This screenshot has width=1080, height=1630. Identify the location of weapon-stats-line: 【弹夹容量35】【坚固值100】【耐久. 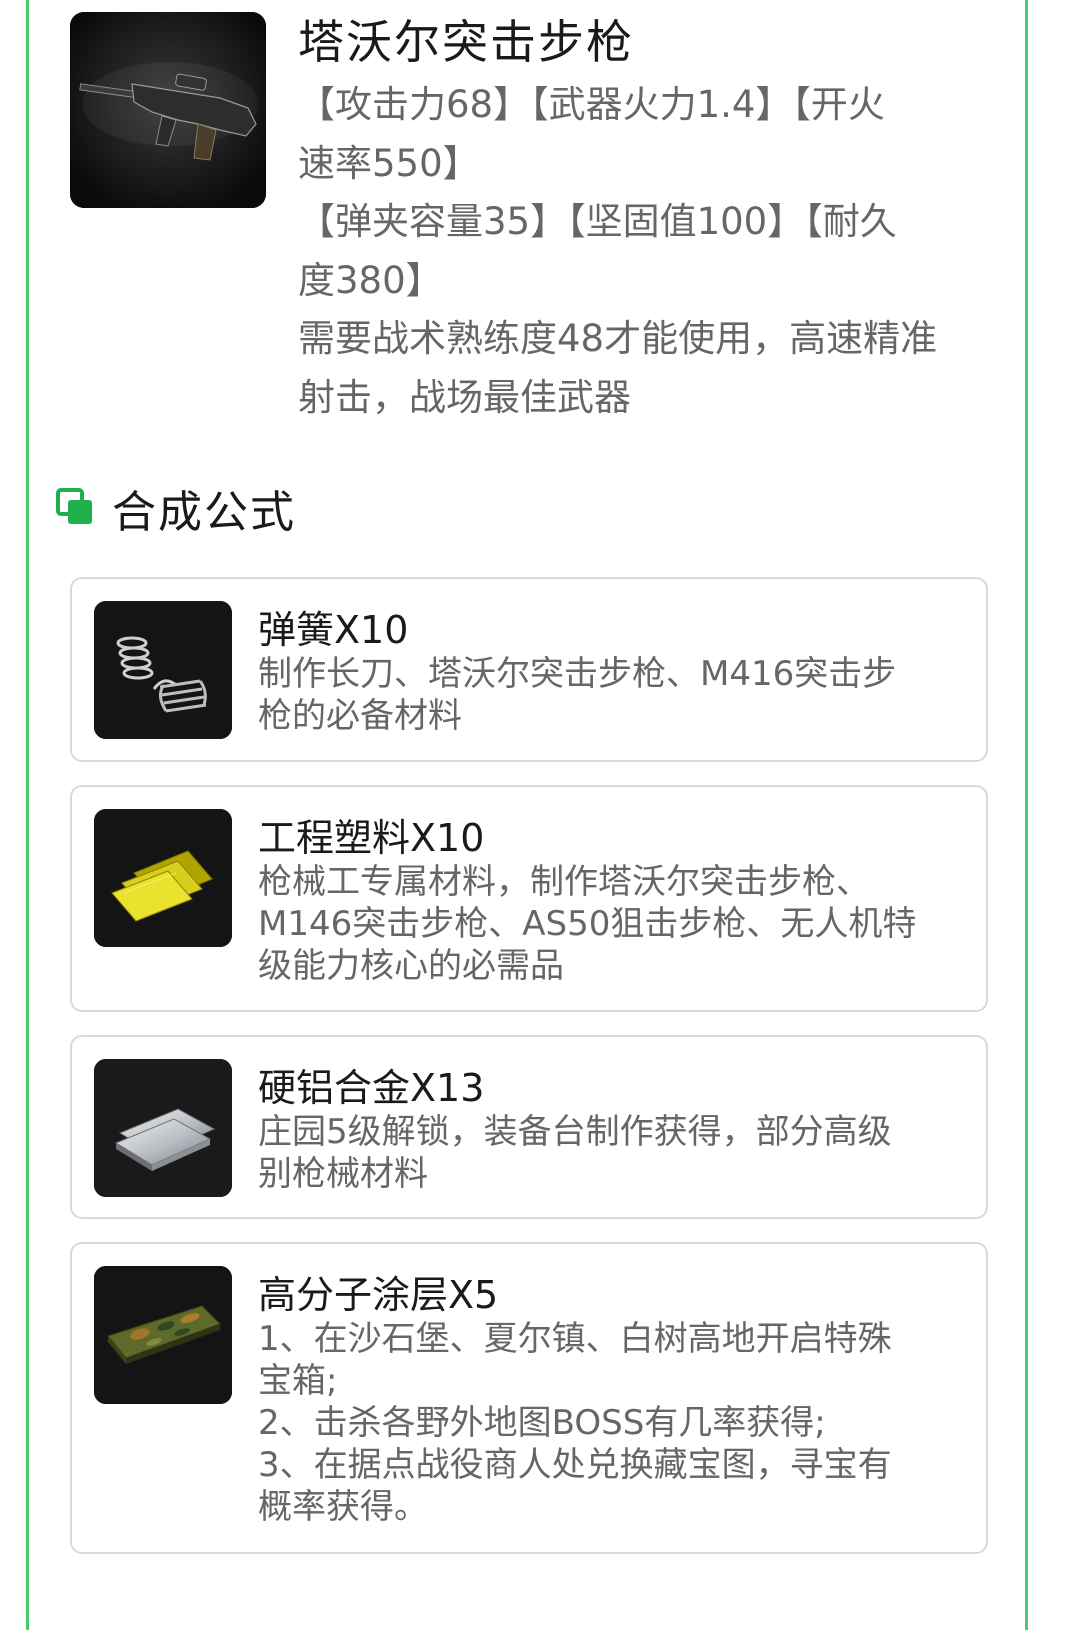
(597, 221).